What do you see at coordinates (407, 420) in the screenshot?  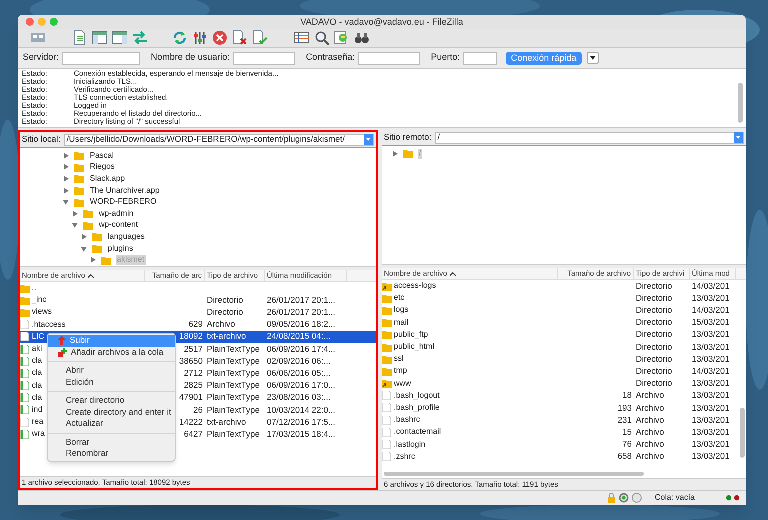 I see `file-name: .bashrc` at bounding box center [407, 420].